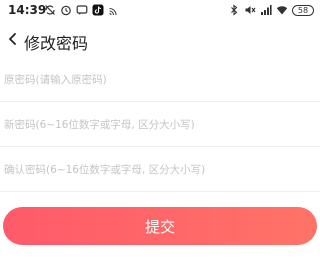  What do you see at coordinates (160, 10) in the screenshot?
I see `status-bar: 14:39 58` at bounding box center [160, 10].